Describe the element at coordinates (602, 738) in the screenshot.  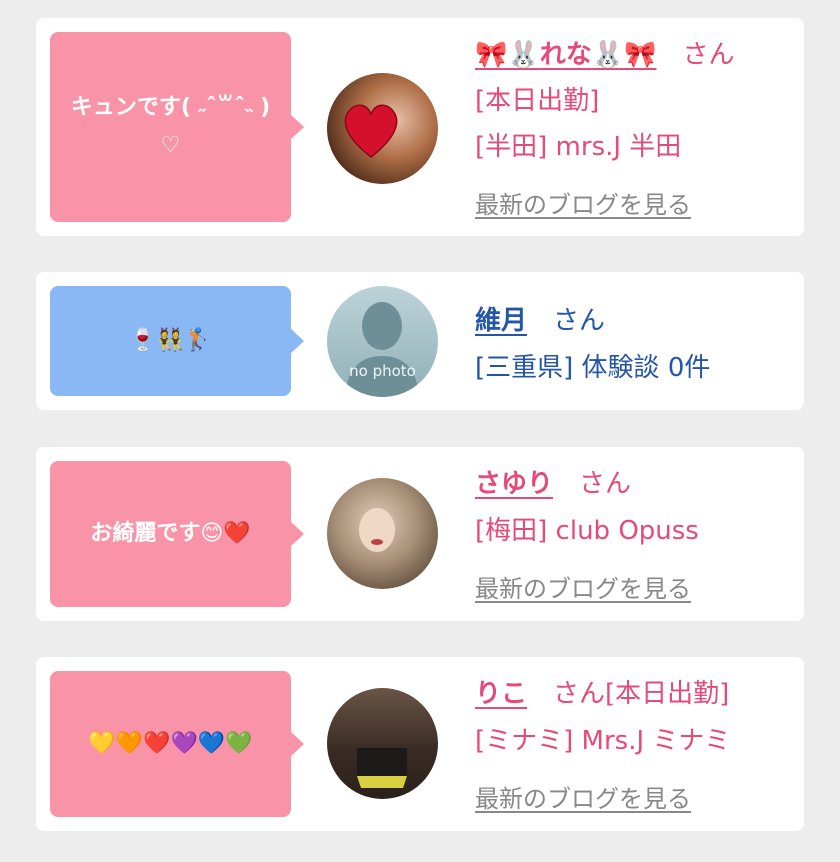
I see `shop-link: [ミナミ] Mrs.J ミナミ` at that location.